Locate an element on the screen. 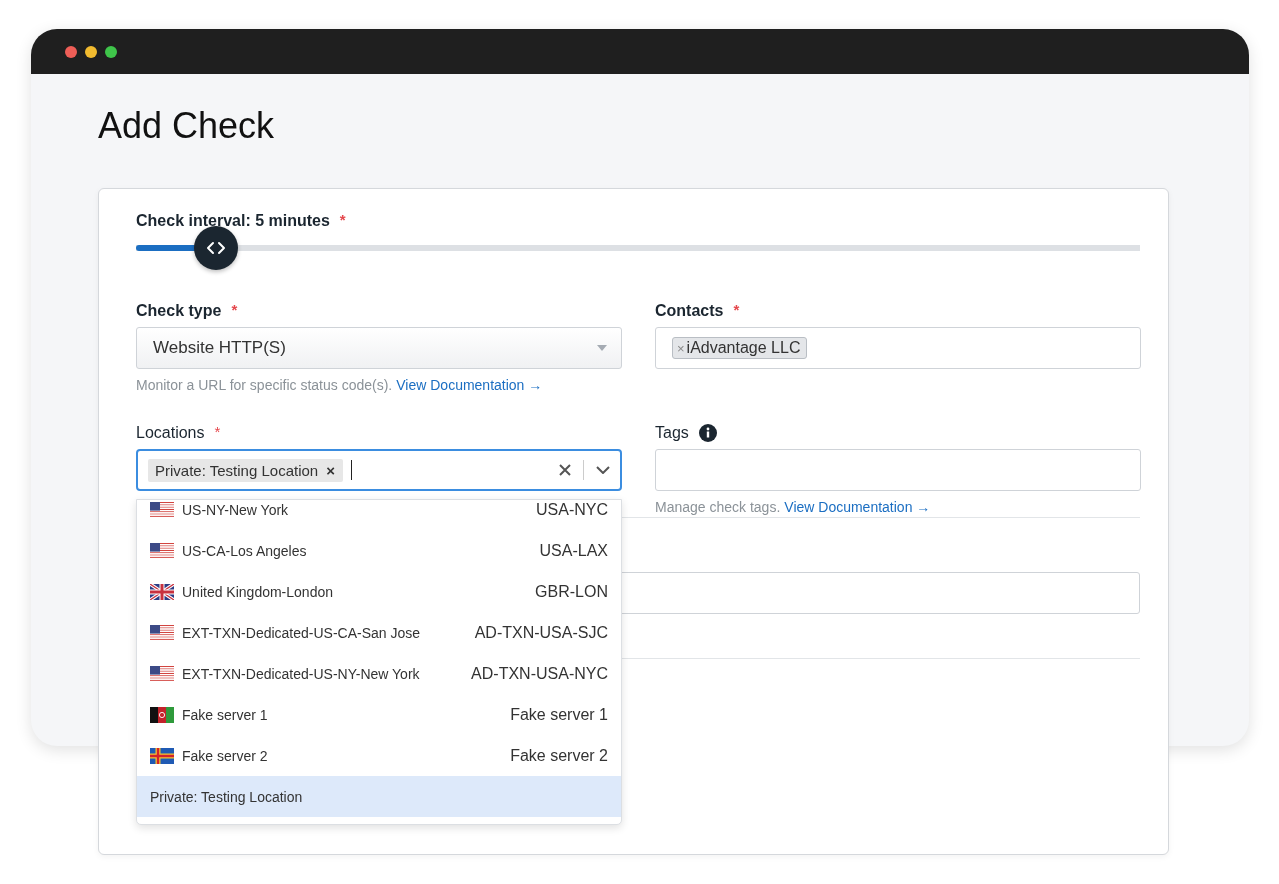  help-text: Monitor a URL for specific status code(s). is located at coordinates (264, 385).